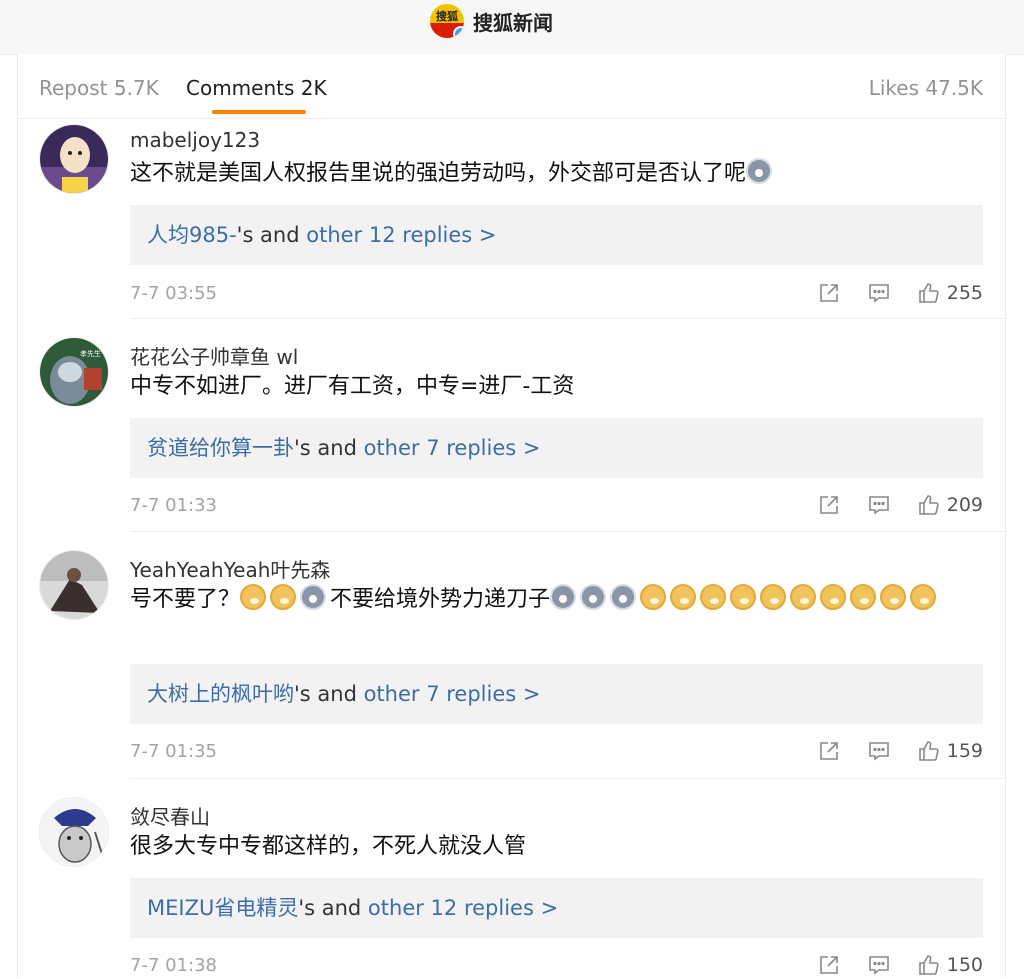  Describe the element at coordinates (170, 815) in the screenshot. I see `comment-username: 敛尽春山` at that location.